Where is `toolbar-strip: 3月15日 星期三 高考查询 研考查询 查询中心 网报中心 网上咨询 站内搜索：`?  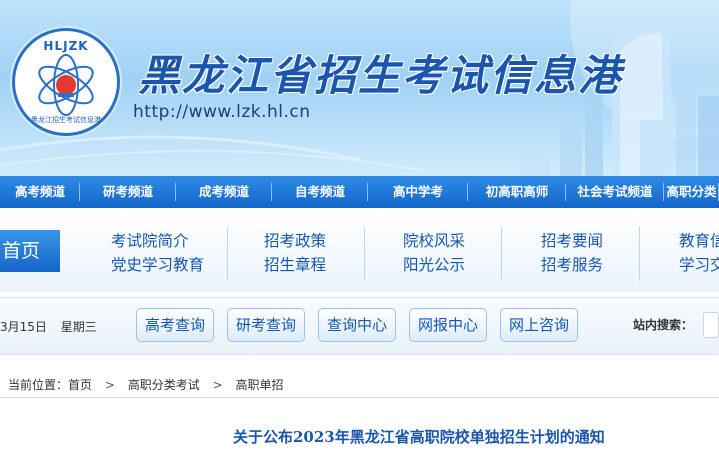
toolbar-strip: 3月15日 星期三 高考查询 研考查询 查询中心 网报中心 网上咨询 站内搜索： is located at coordinates (359, 326).